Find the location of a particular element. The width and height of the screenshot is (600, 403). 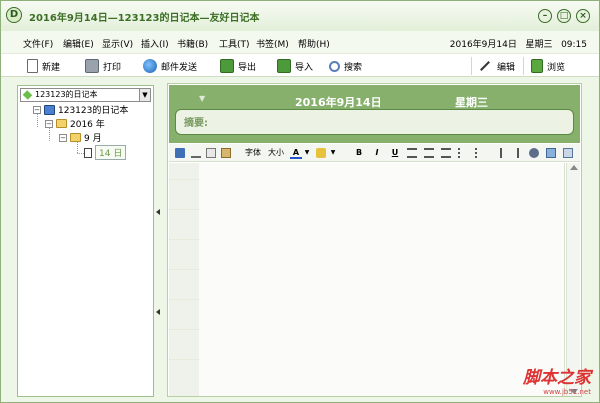

align-right-icon is located at coordinates (446, 153).